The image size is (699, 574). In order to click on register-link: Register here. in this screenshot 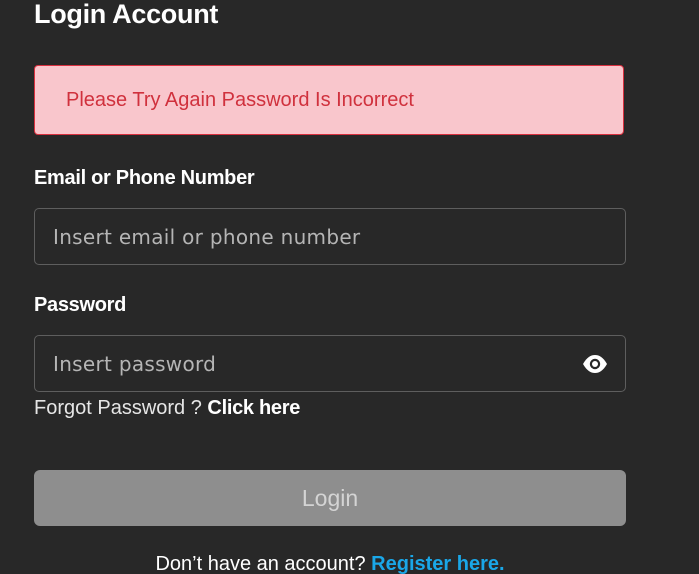, I will do `click(437, 563)`.